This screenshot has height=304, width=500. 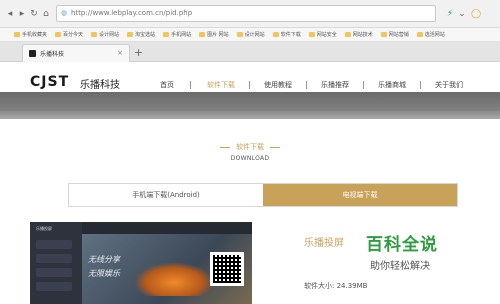 What do you see at coordinates (358, 34) in the screenshot?
I see `bookmark-item: 网站技术` at bounding box center [358, 34].